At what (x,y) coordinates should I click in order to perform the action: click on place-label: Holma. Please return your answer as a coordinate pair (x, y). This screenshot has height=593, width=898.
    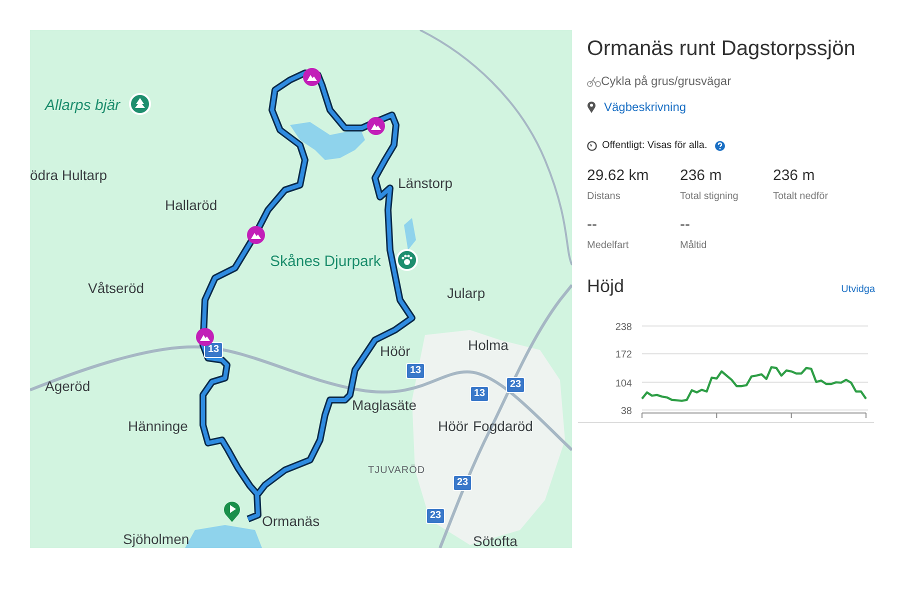
    Looking at the image, I should click on (488, 345).